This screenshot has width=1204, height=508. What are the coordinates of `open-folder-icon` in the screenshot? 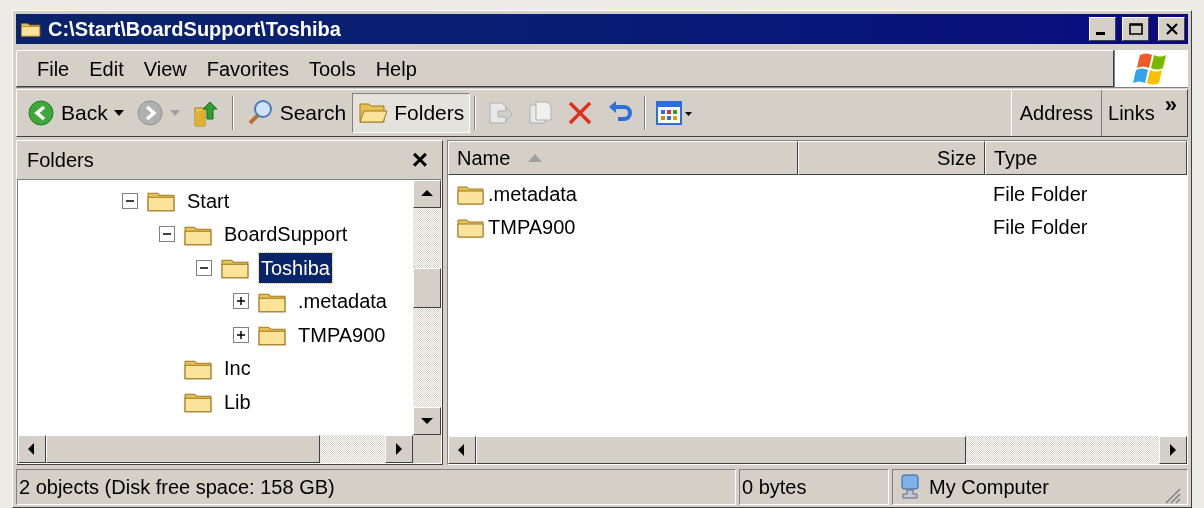 It's located at (373, 113).